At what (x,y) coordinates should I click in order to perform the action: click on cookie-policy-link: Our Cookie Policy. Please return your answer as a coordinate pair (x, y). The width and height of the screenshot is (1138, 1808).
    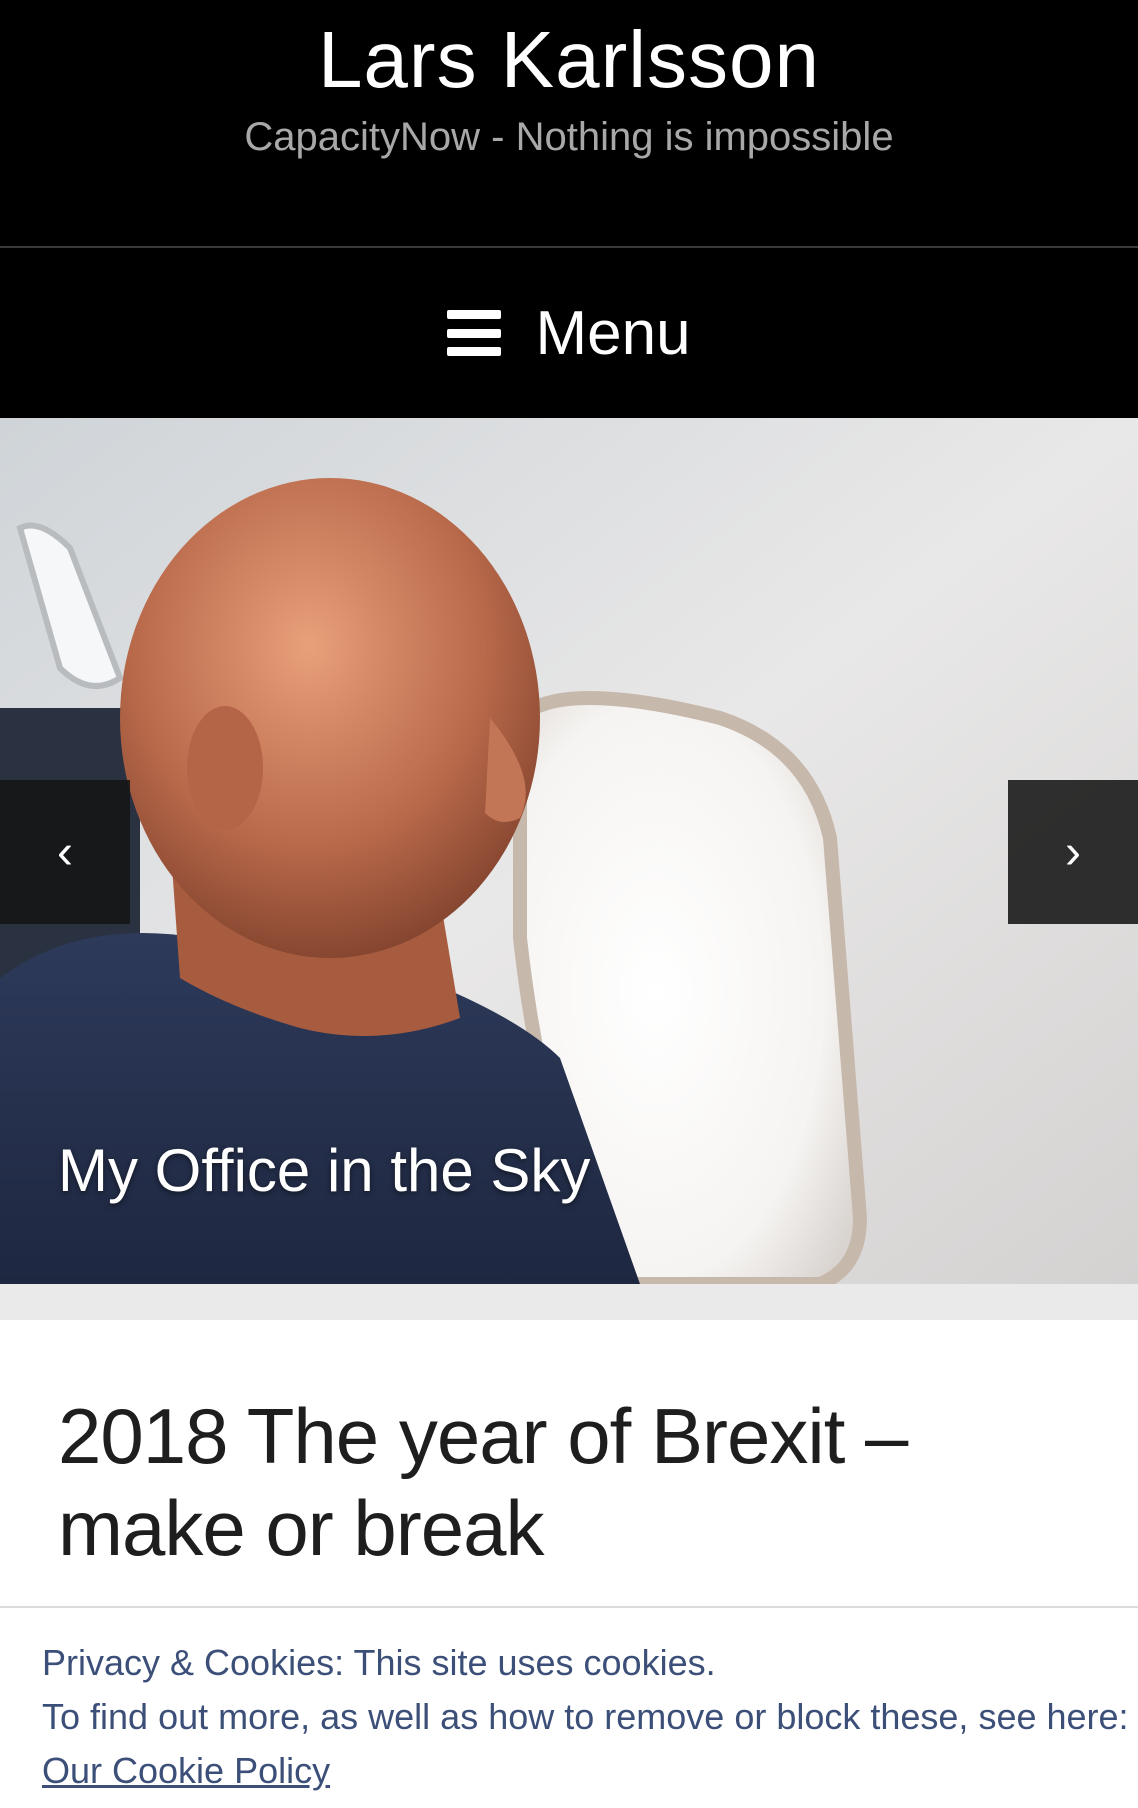
    Looking at the image, I should click on (186, 1770).